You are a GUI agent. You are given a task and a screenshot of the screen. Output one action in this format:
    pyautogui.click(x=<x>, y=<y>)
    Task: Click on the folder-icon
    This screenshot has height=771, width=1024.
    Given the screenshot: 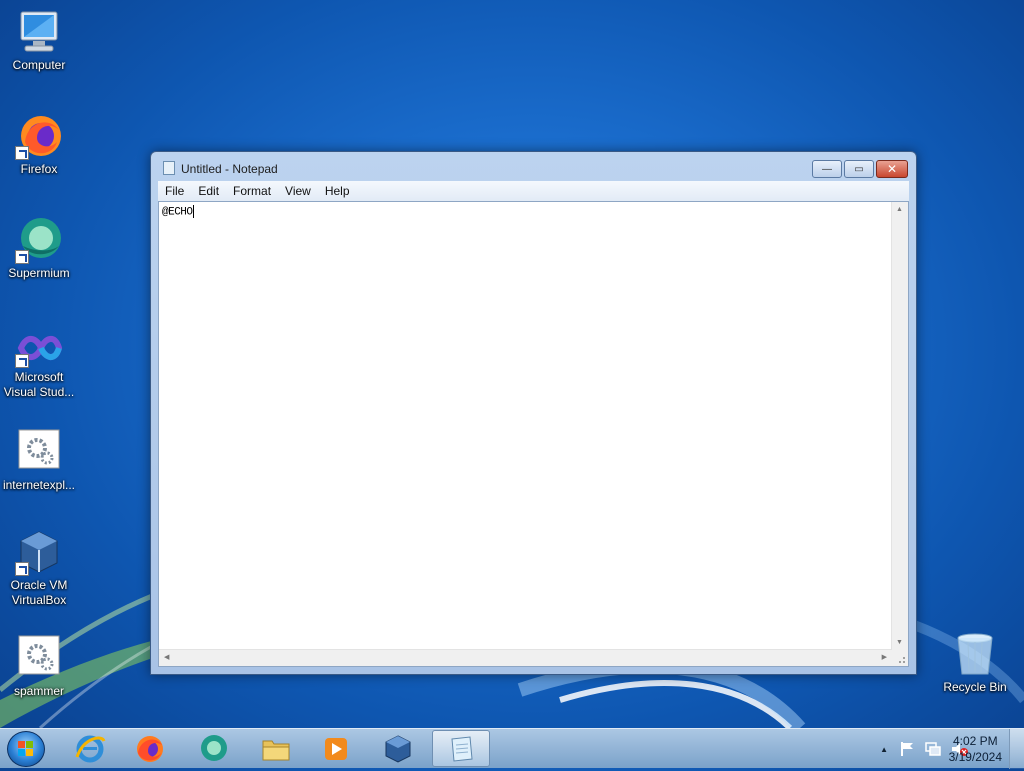 What is the action you would take?
    pyautogui.click(x=275, y=750)
    